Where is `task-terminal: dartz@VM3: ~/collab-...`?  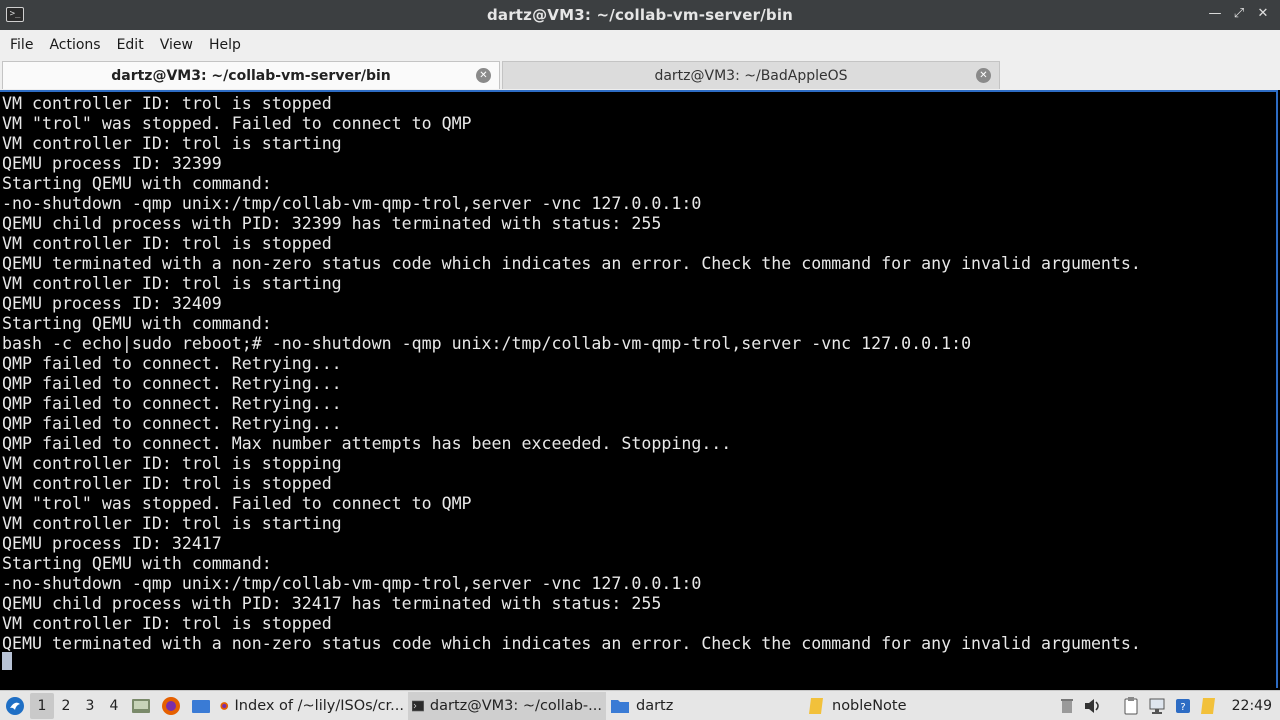 task-terminal: dartz@VM3: ~/collab-... is located at coordinates (507, 705).